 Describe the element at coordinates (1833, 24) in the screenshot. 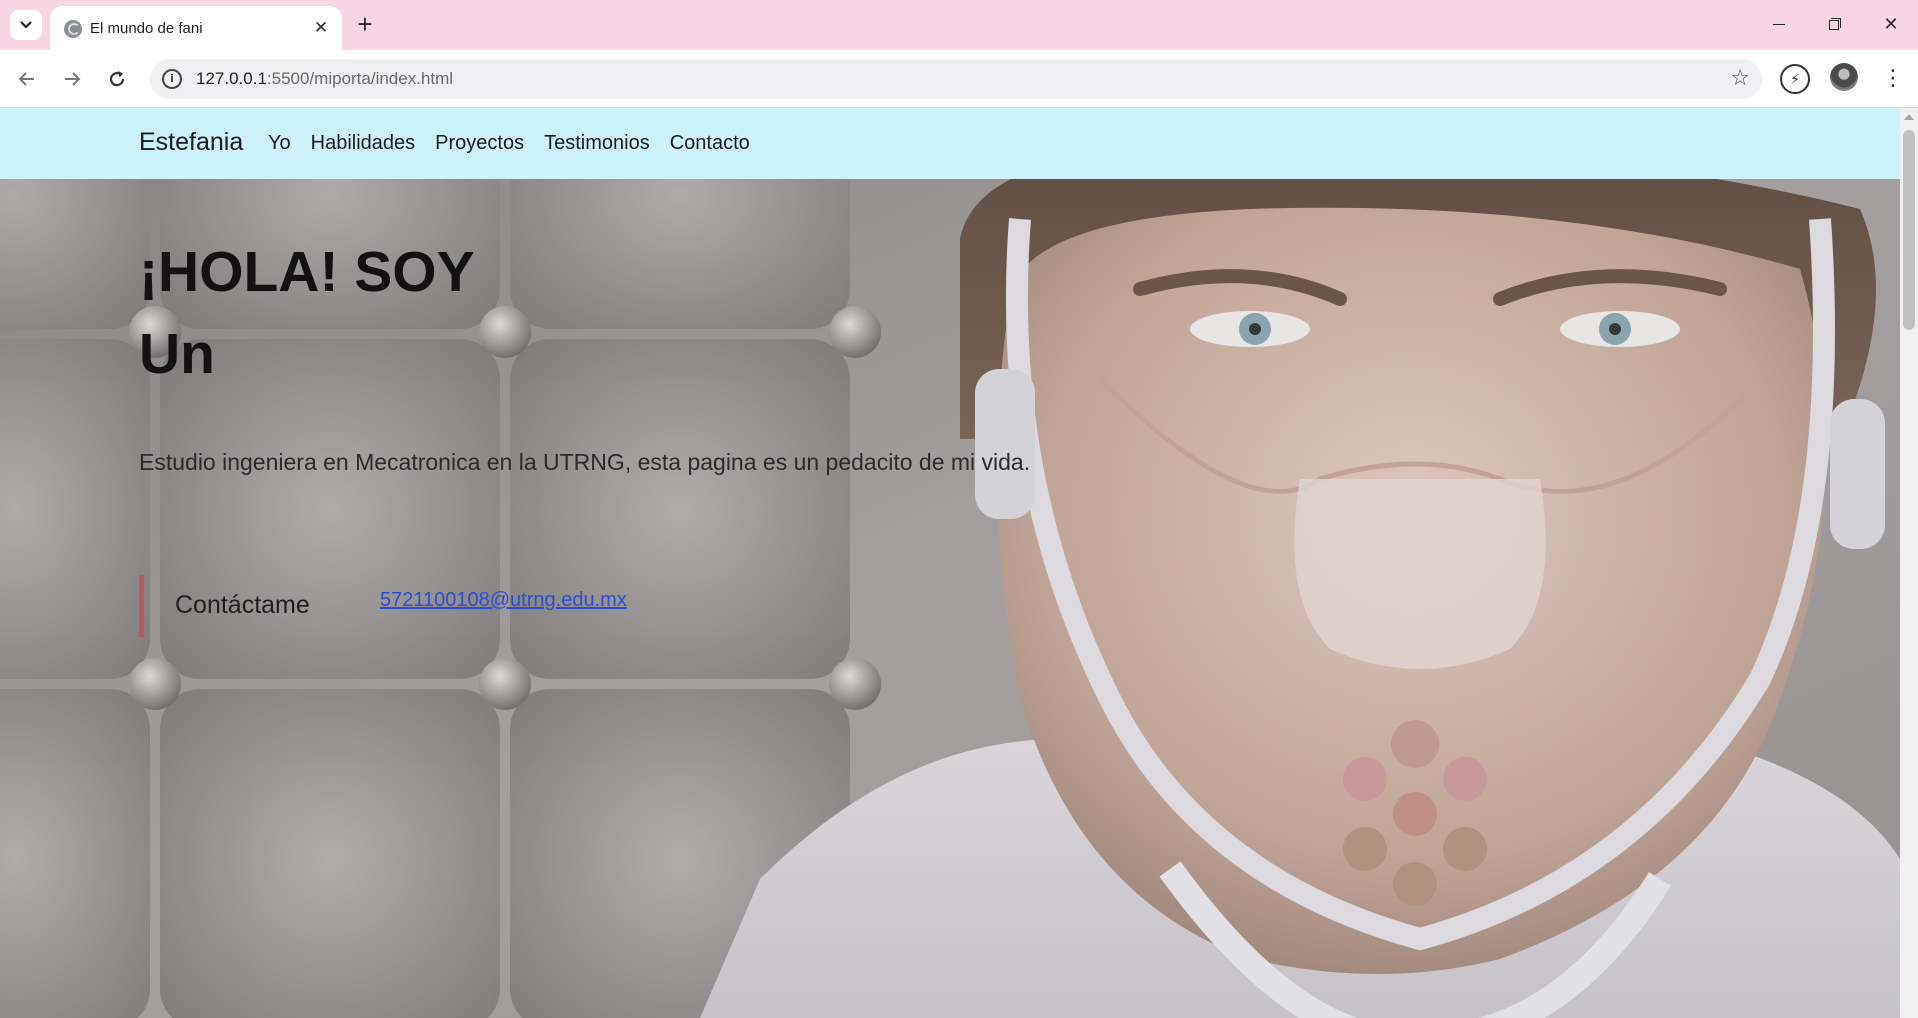

I see `restore-button` at that location.